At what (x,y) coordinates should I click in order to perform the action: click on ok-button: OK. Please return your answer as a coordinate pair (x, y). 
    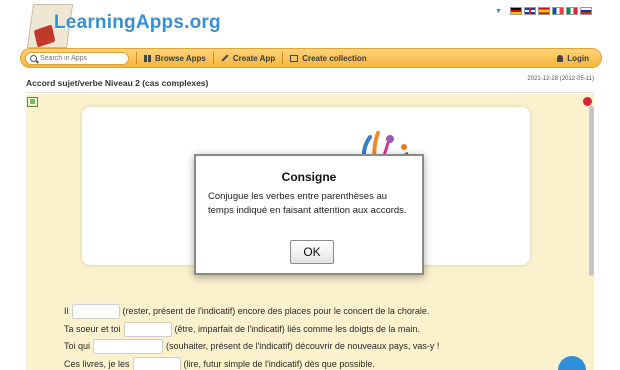
    Looking at the image, I should click on (312, 252).